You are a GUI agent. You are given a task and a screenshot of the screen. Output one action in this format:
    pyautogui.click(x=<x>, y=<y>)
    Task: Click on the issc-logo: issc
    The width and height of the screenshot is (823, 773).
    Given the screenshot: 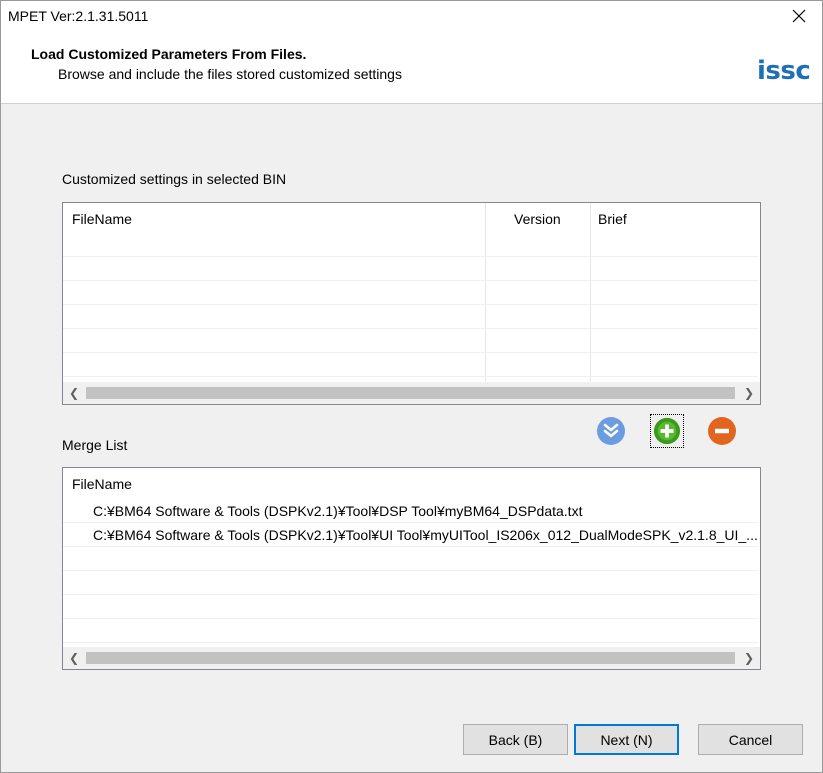 What is the action you would take?
    pyautogui.click(x=784, y=71)
    